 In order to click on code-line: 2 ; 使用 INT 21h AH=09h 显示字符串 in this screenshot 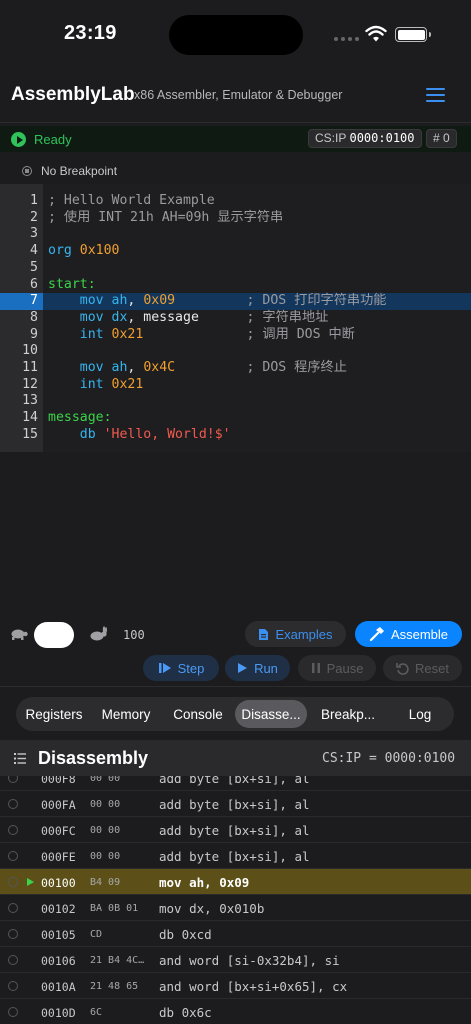, I will do `click(235, 218)`.